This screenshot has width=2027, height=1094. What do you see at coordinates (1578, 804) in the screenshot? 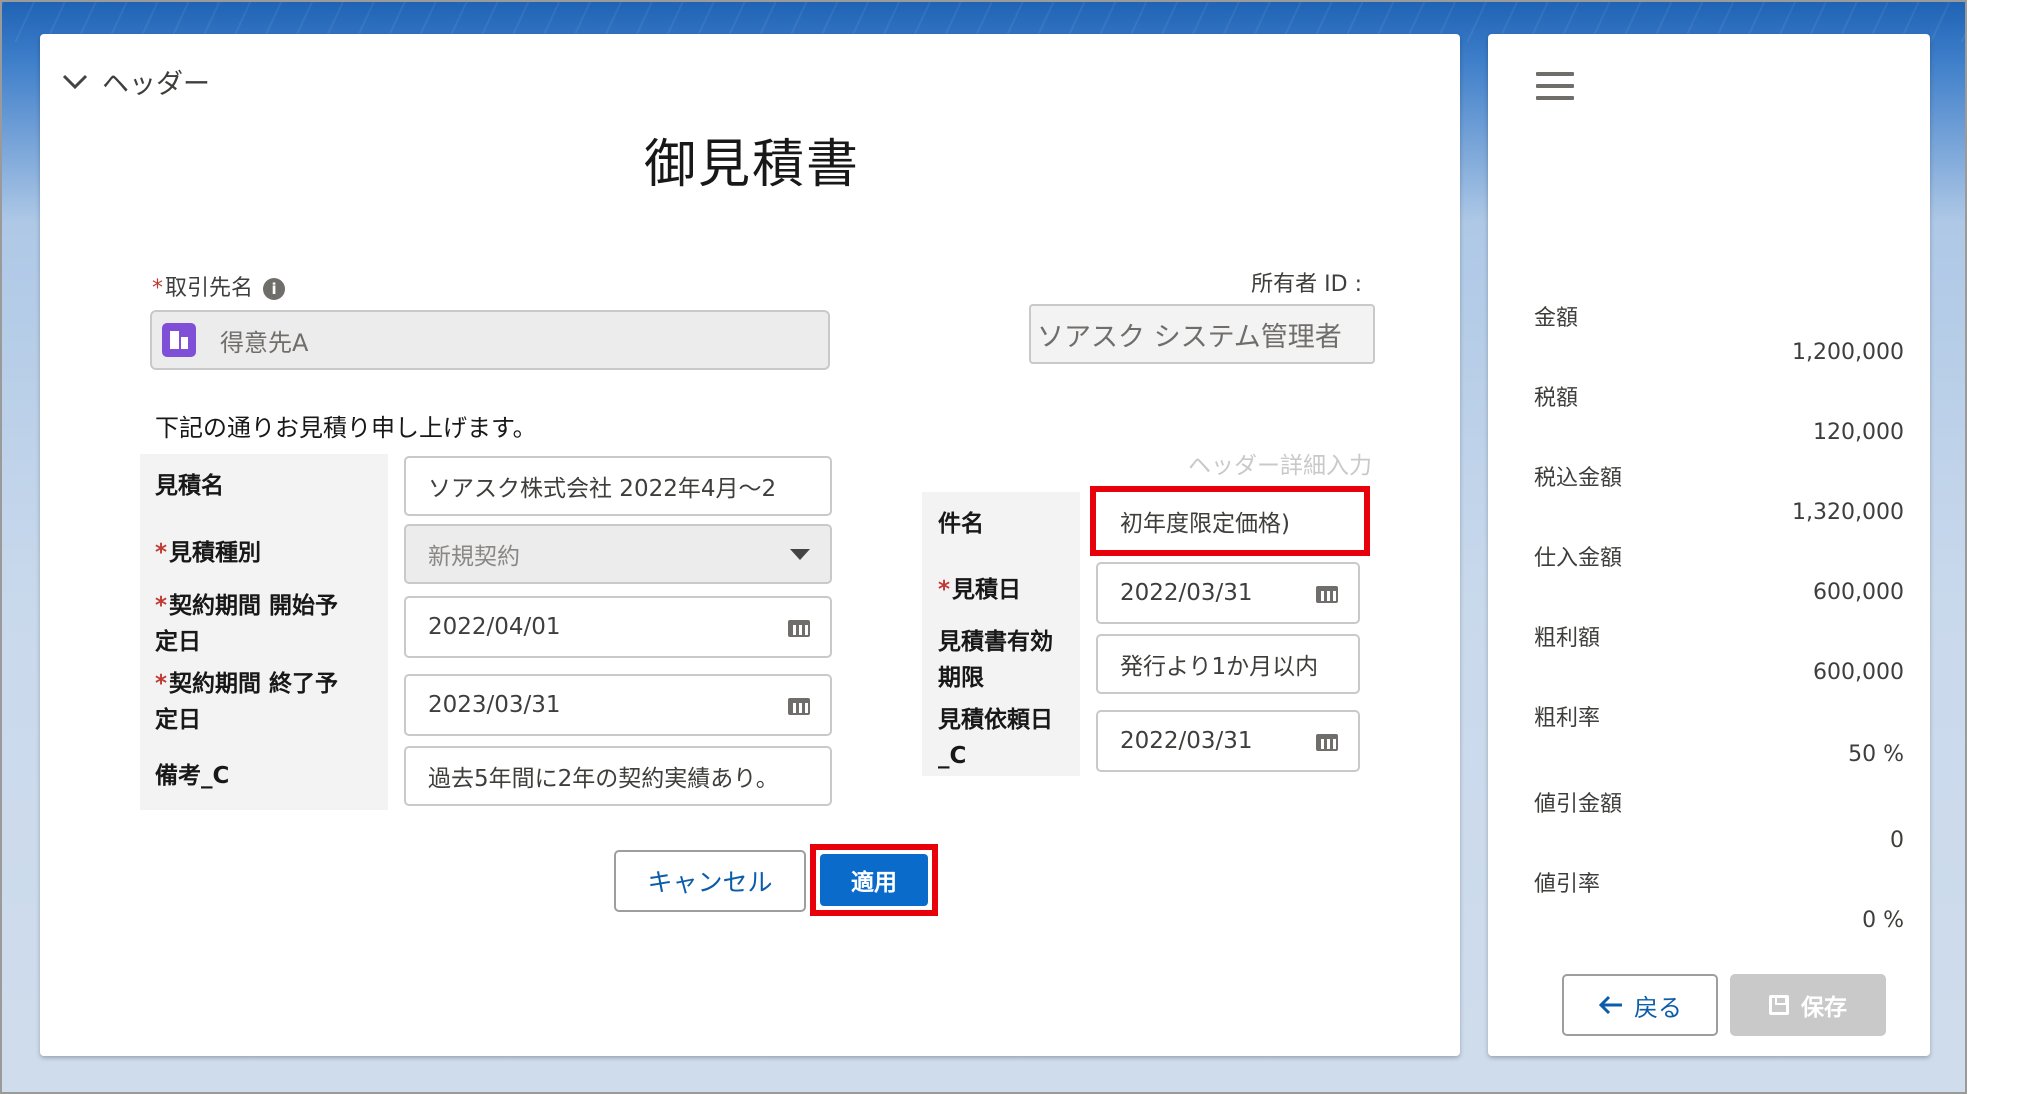
I see `summary-label: 値引金額` at bounding box center [1578, 804].